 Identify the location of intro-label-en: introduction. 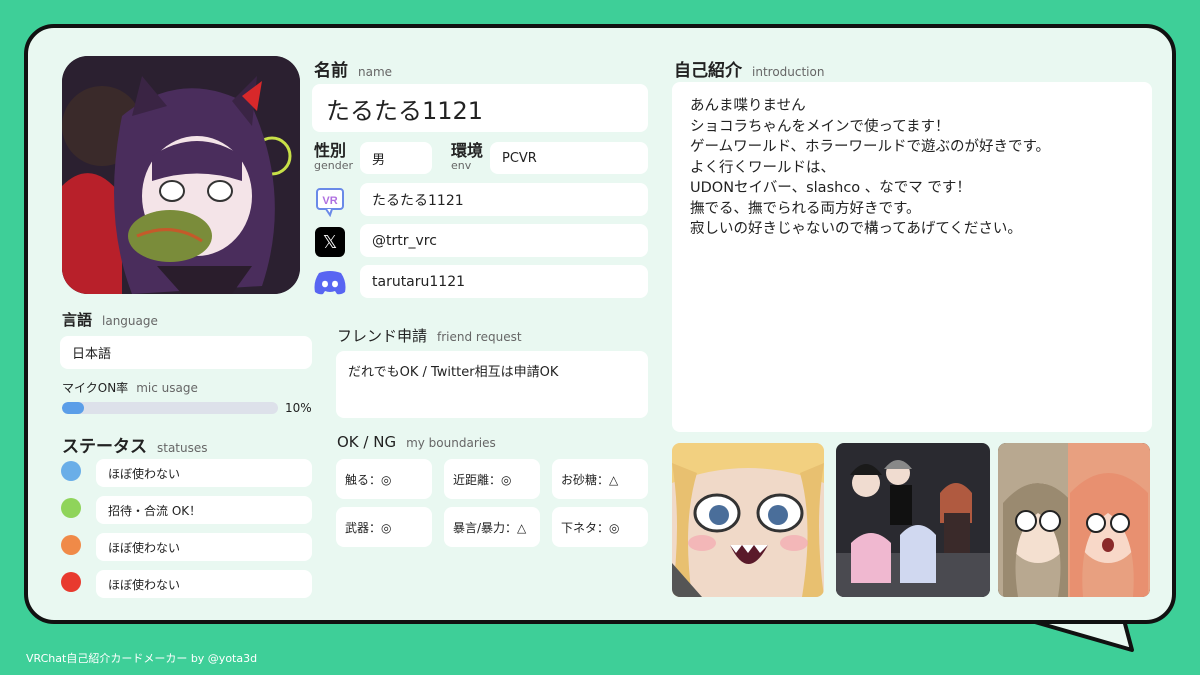
(788, 72).